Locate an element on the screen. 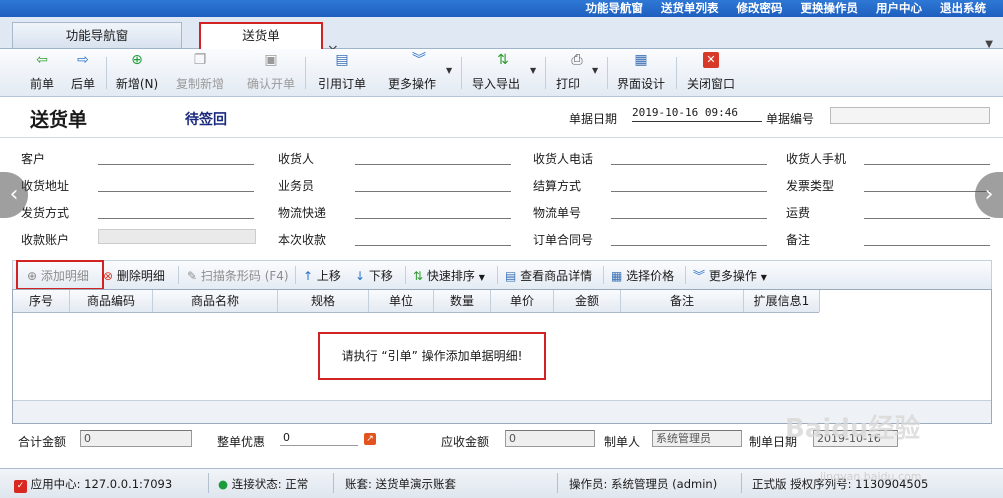 This screenshot has height=498, width=1003. select-price-button: ▦ 选择价格 is located at coordinates (642, 275).